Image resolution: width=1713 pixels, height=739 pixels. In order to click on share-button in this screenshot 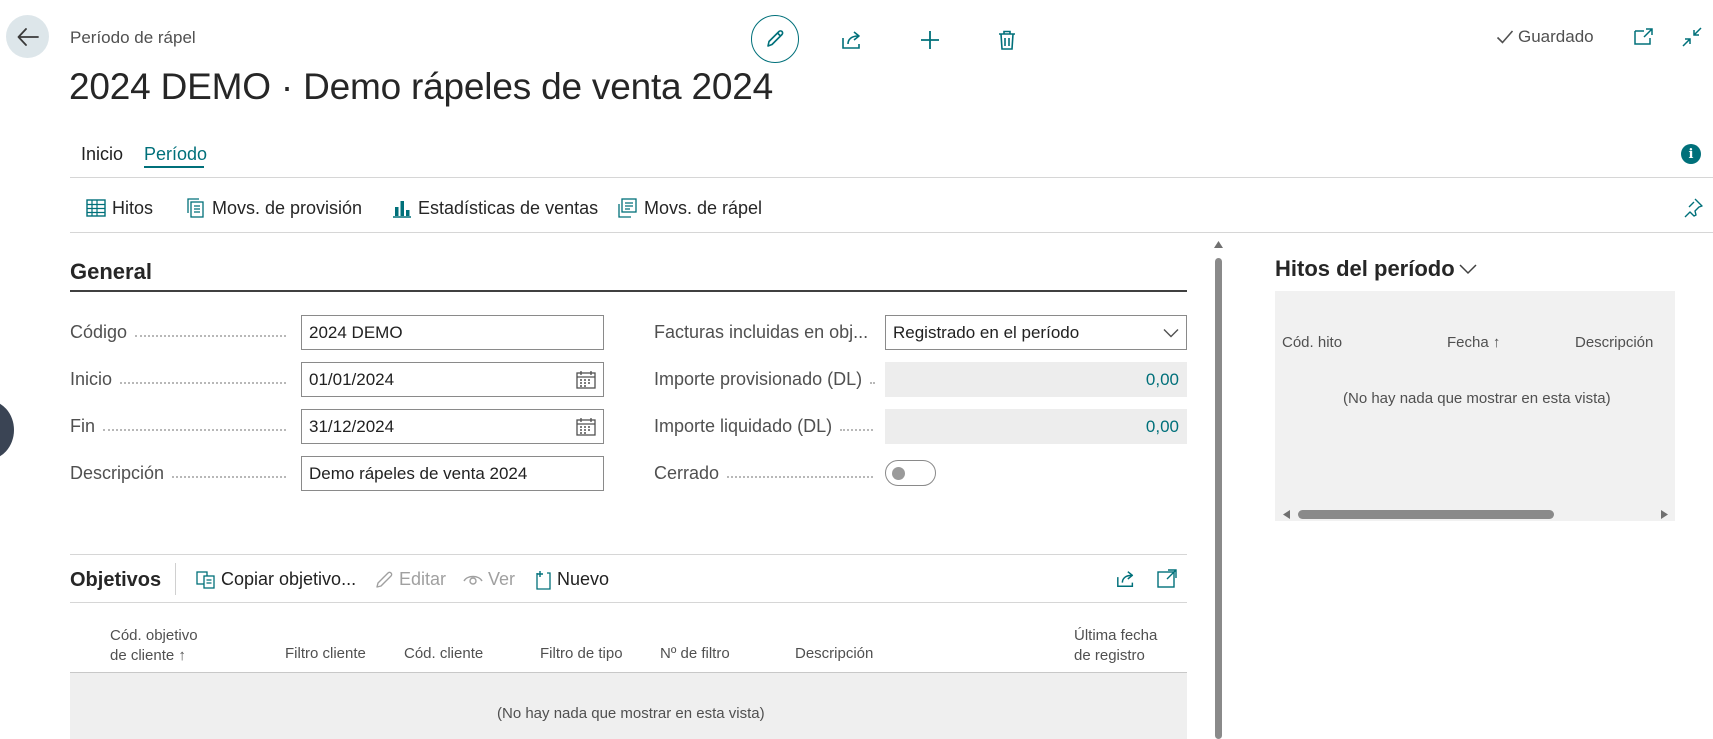, I will do `click(852, 40)`.